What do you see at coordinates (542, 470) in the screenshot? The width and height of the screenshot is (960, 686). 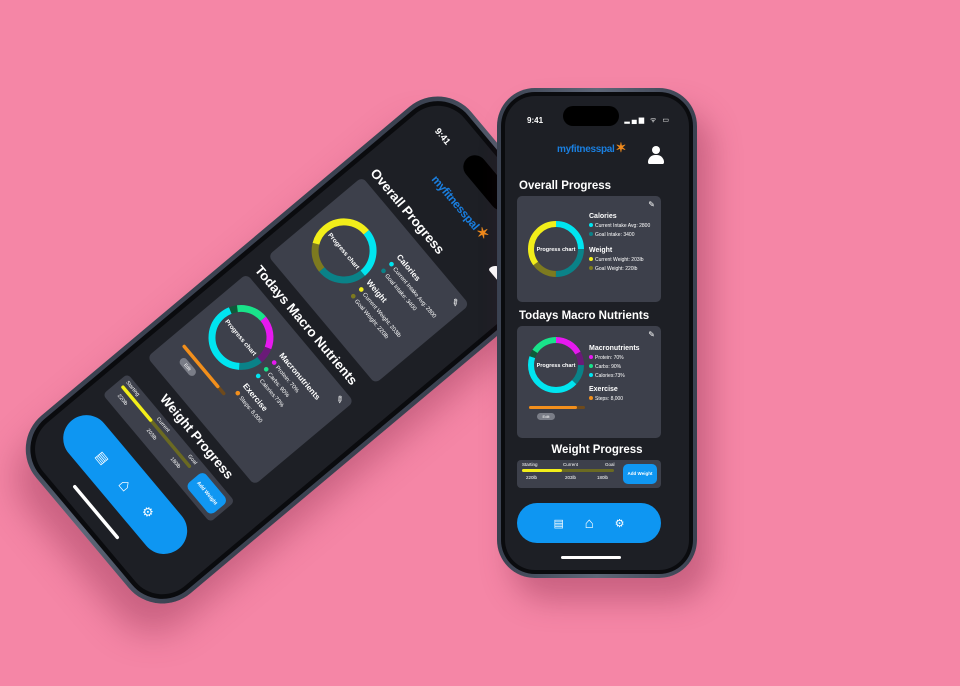 I see `weight-progress-bar` at bounding box center [542, 470].